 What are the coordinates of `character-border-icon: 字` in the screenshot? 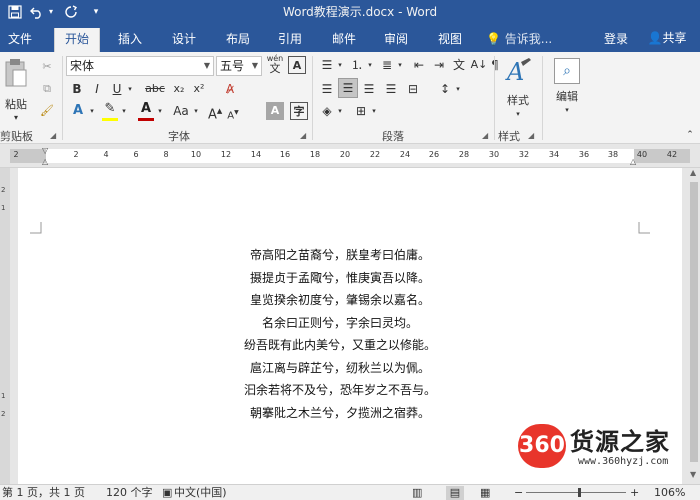 It's located at (299, 111).